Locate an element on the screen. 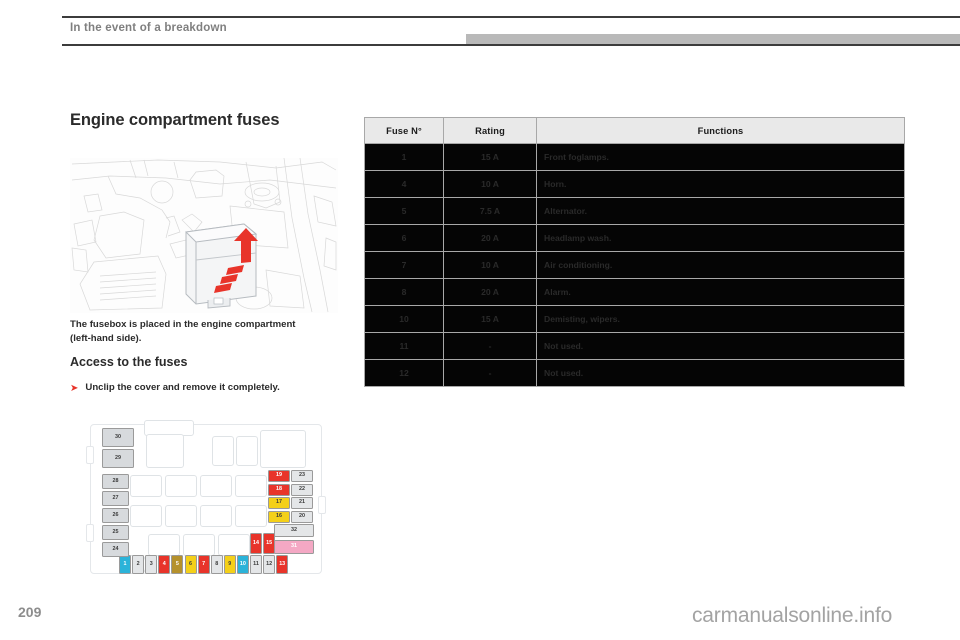 This screenshot has height=640, width=960. fuse-chip-5: 5 is located at coordinates (177, 564).